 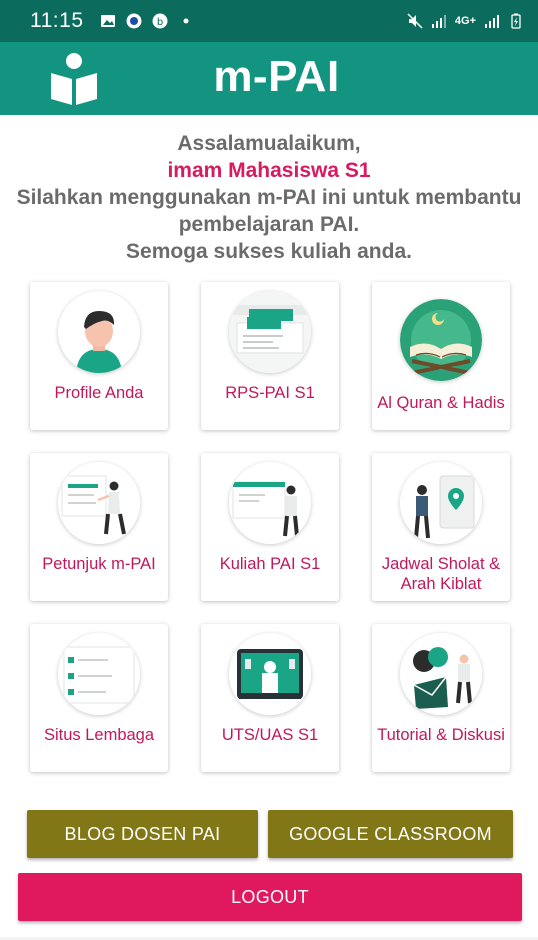 I want to click on quran-icon, so click(x=441, y=340).